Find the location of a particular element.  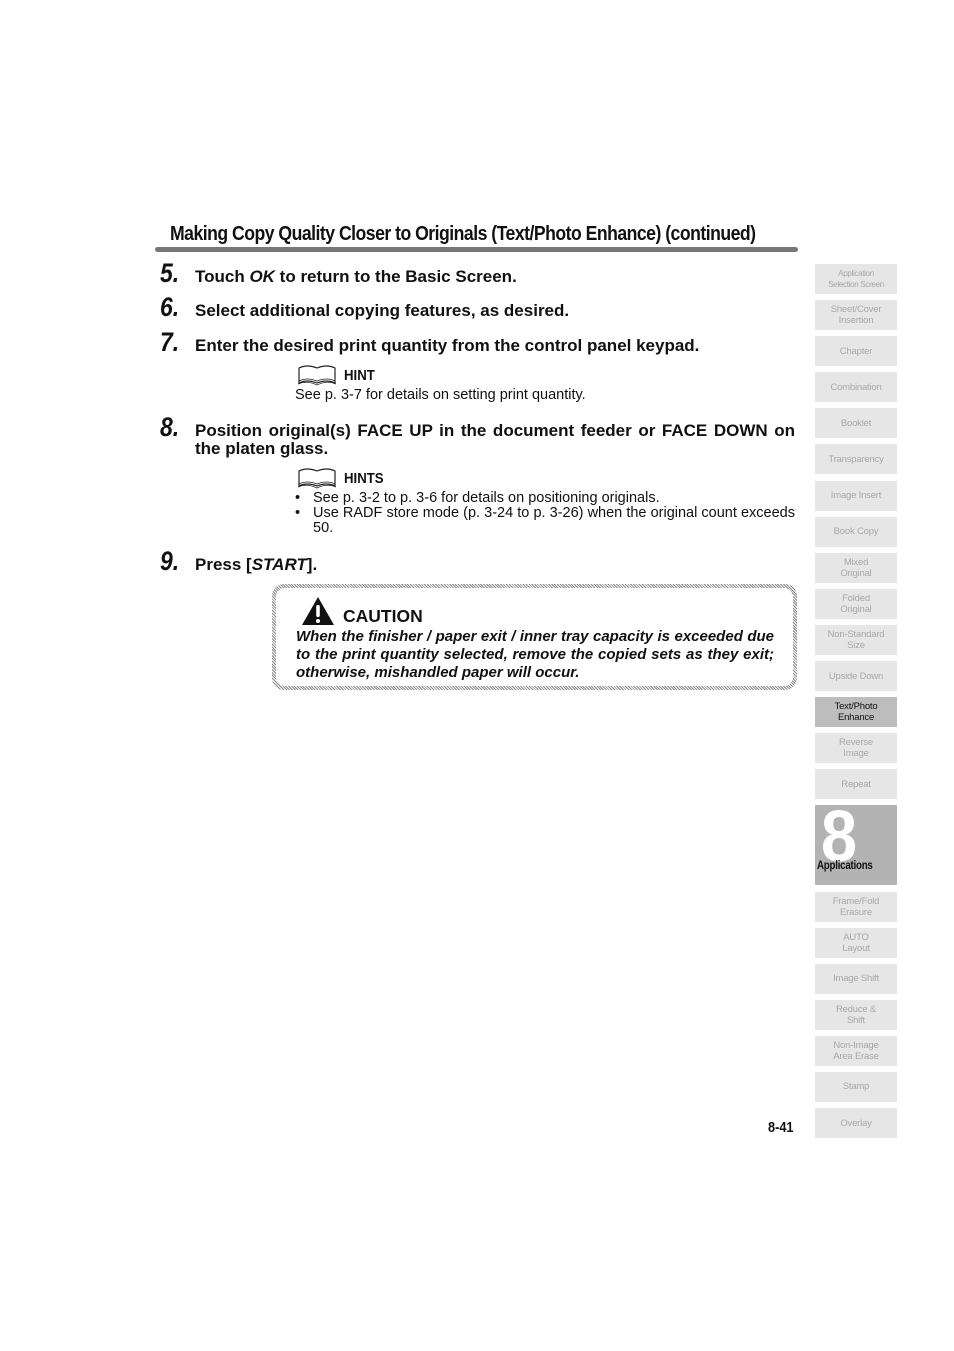

side-tab-label: Booklet is located at coordinates (856, 423).